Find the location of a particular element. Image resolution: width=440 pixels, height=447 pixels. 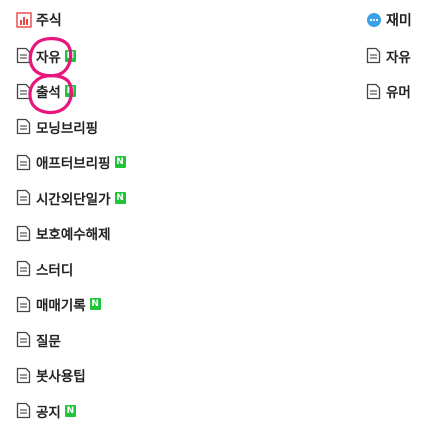

board-item-label: 애프터브리핑 is located at coordinates (73, 164).